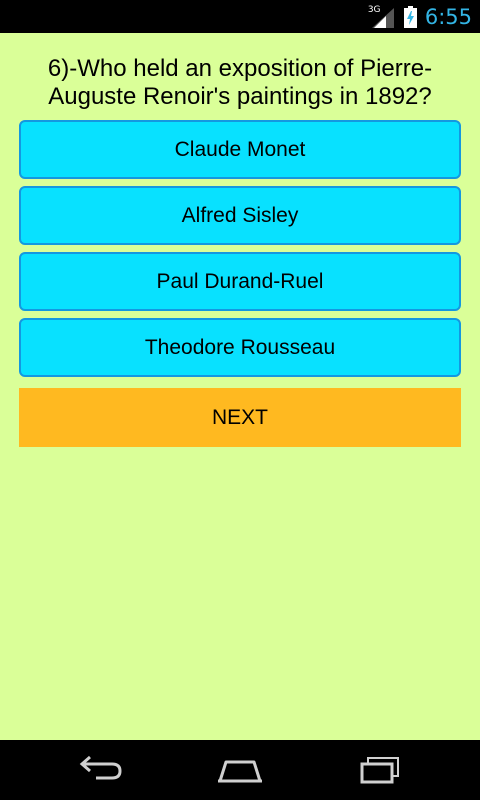  Describe the element at coordinates (448, 16) in the screenshot. I see `status-clock: 6:55` at that location.